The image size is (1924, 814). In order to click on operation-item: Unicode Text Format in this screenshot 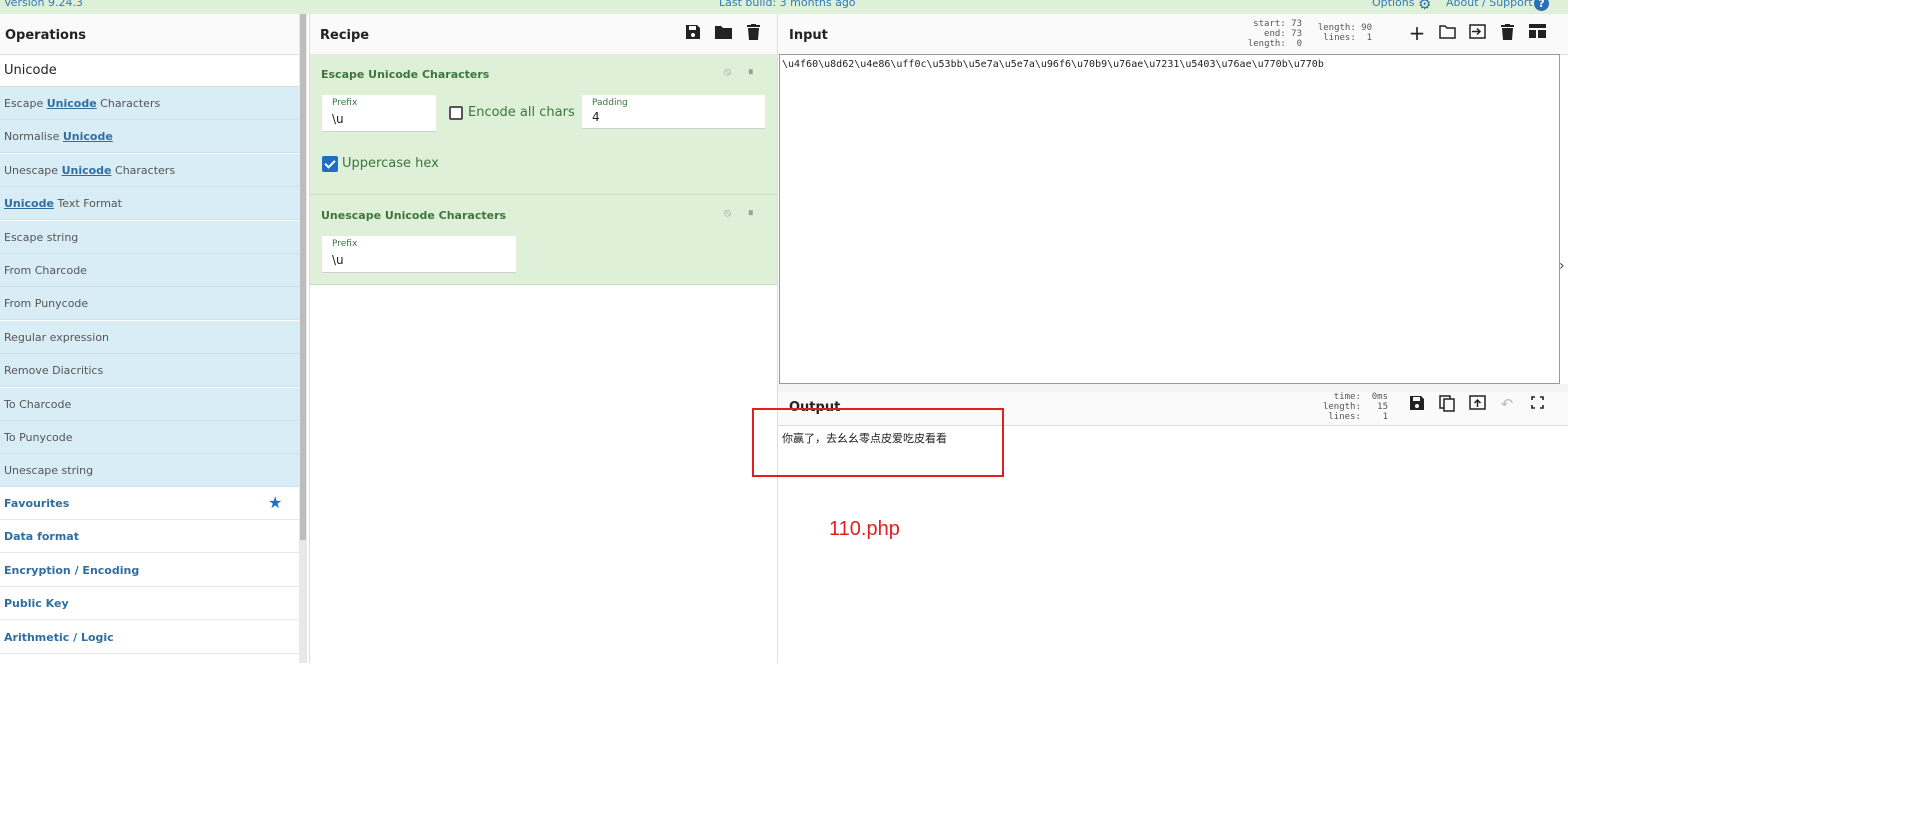, I will do `click(149, 204)`.